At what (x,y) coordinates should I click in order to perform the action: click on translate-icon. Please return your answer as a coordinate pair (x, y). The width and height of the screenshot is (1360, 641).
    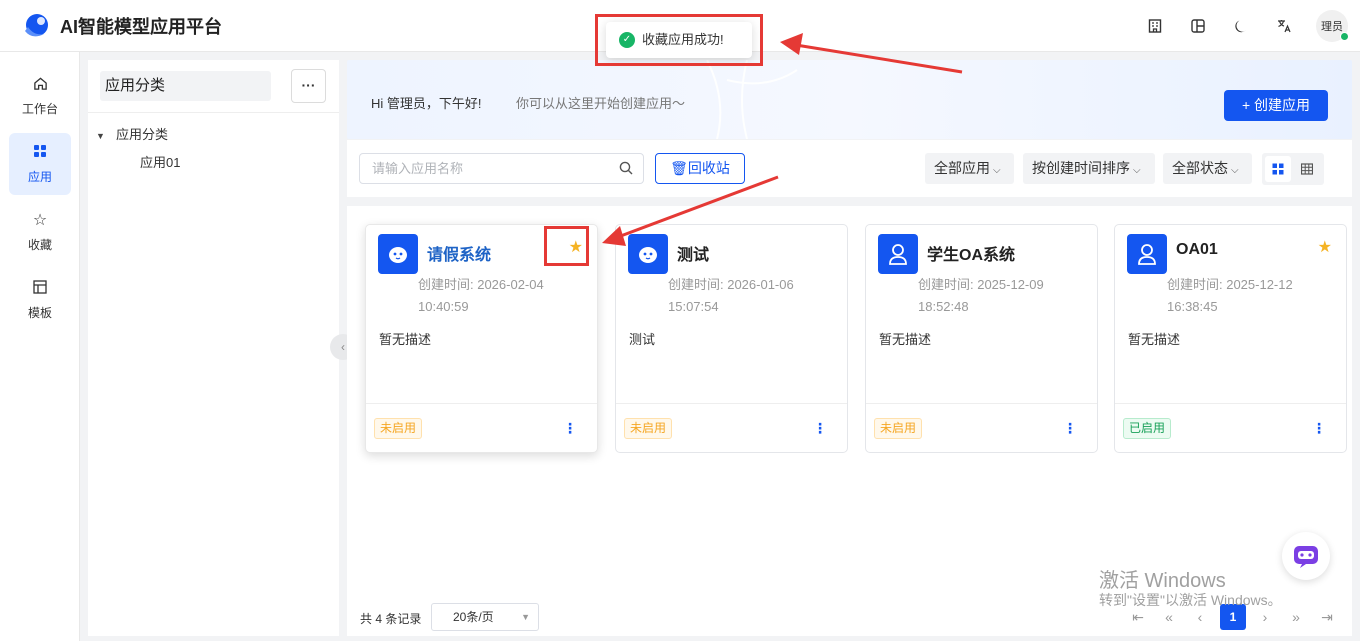
    Looking at the image, I should click on (1284, 26).